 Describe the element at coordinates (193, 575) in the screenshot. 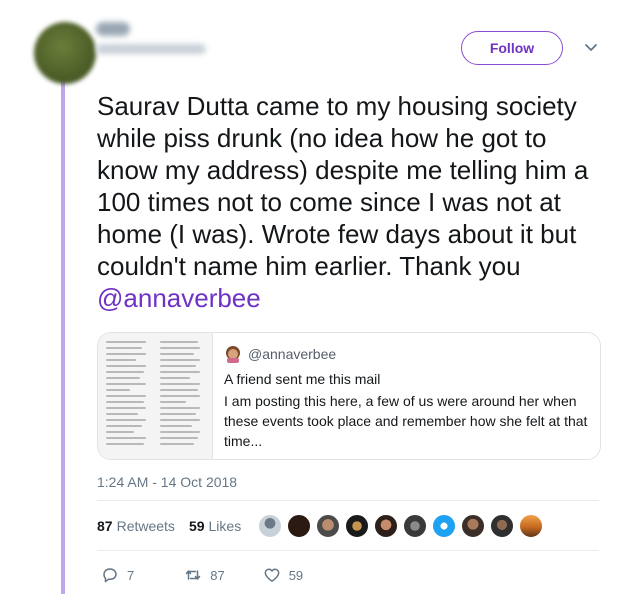

I see `retweet-icon` at that location.